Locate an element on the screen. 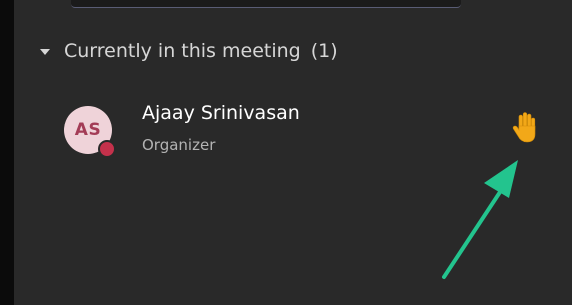 Image resolution: width=572 pixels, height=305 pixels. section-header-in-meeting: Currently in this meeting (1) is located at coordinates (189, 51).